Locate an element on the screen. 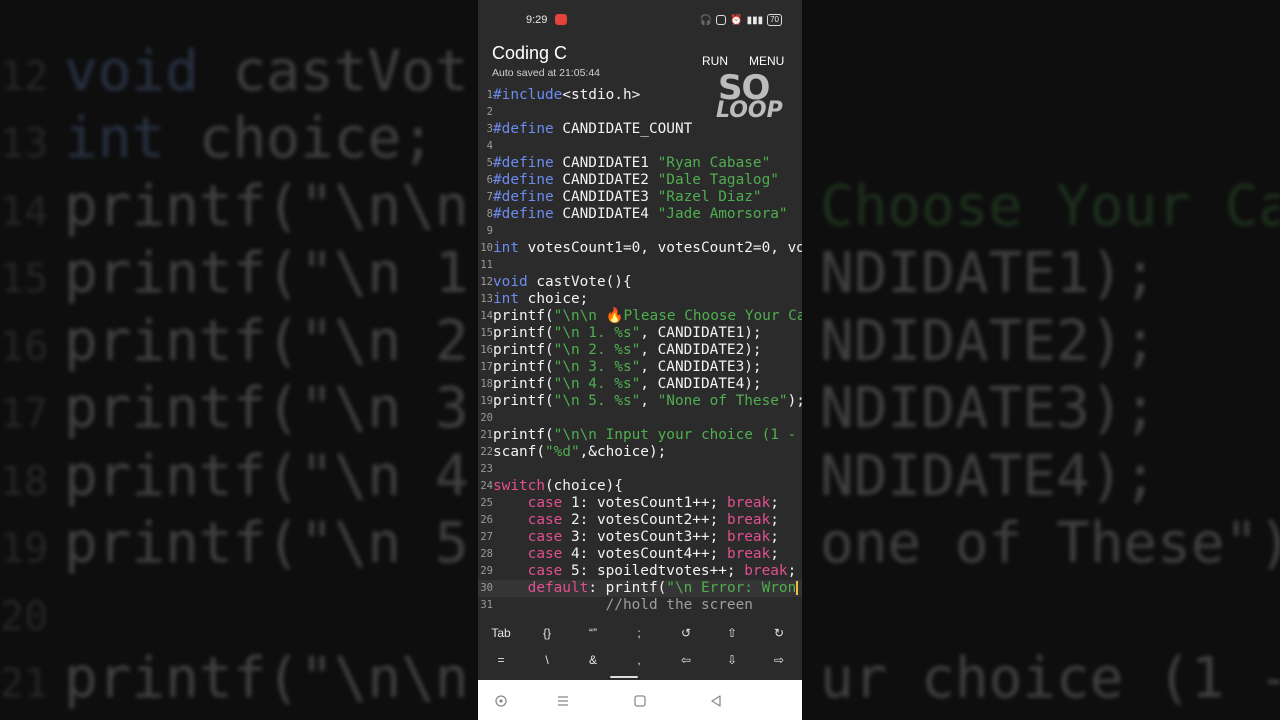 The image size is (1280, 720). code-line: 15 printf("\n 1. %s", CANDIDATE1); is located at coordinates (640, 333).